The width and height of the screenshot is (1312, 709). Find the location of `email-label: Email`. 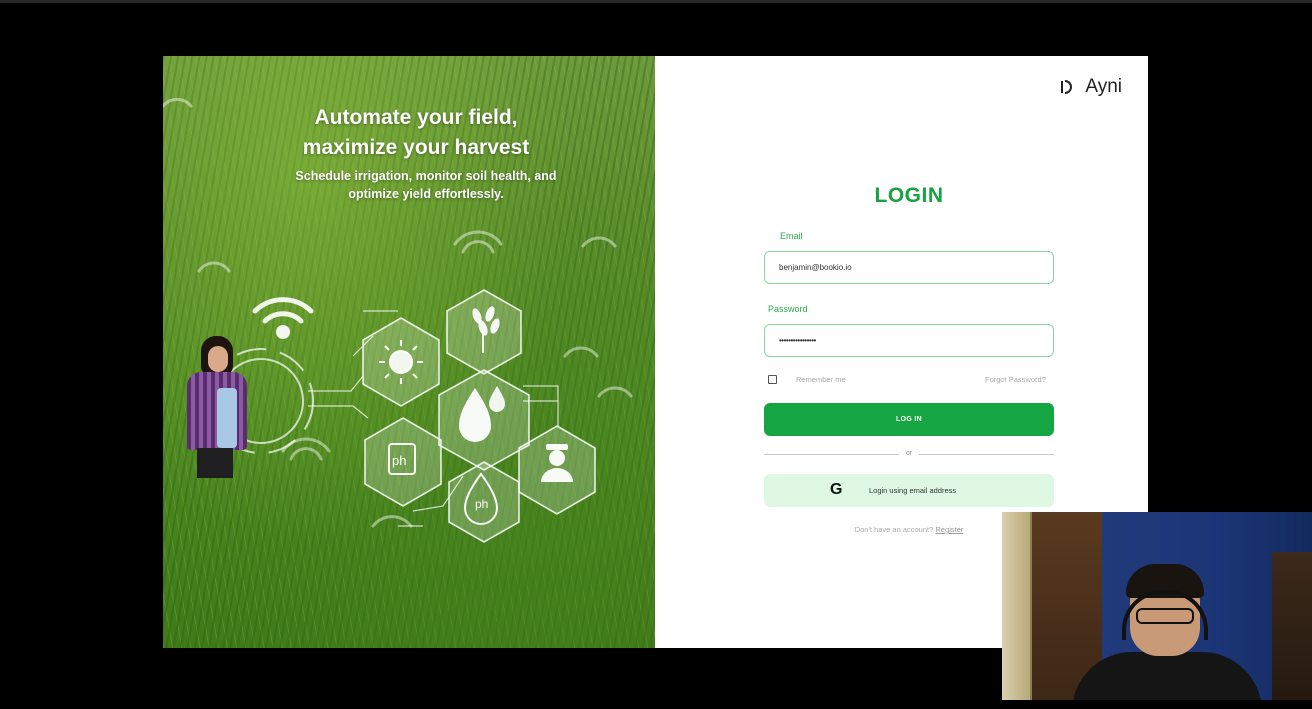

email-label: Email is located at coordinates (791, 236).